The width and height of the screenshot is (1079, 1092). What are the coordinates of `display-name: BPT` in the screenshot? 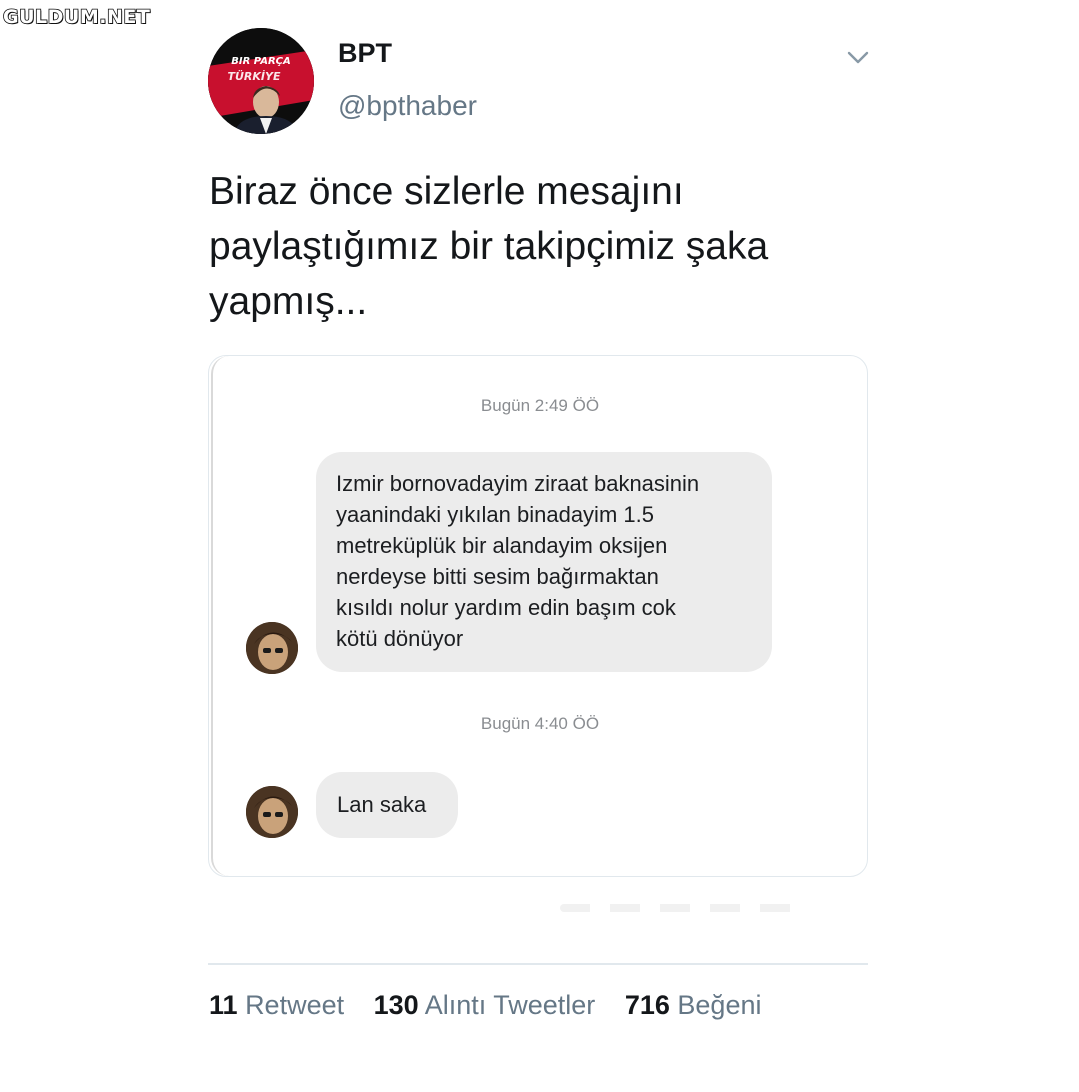 It's located at (365, 53).